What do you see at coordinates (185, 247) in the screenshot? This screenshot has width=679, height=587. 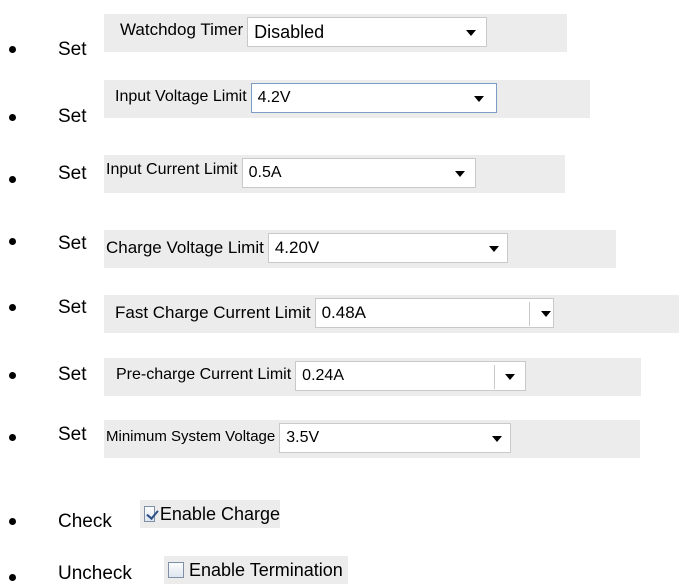 I see `charge-voltage-limit-label: Charge Voltage Limit` at bounding box center [185, 247].